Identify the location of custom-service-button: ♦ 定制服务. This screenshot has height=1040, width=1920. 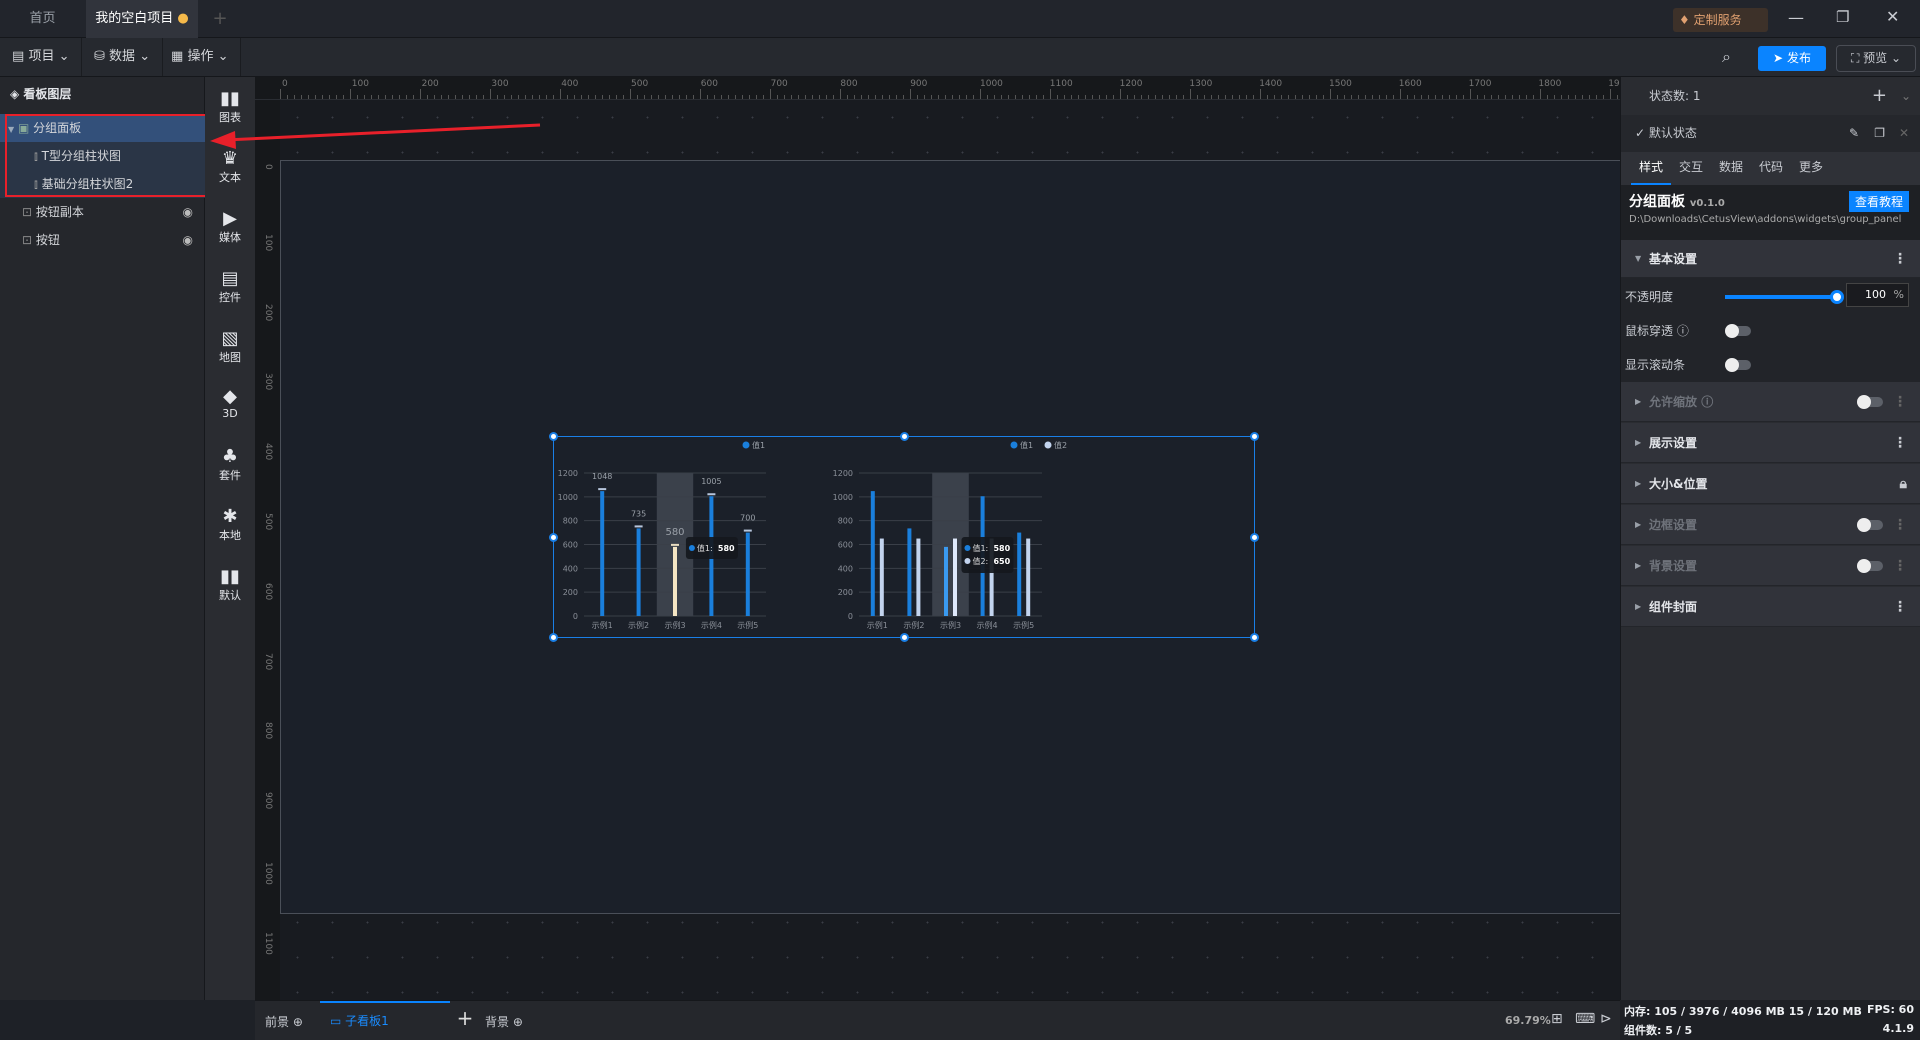
(1720, 20).